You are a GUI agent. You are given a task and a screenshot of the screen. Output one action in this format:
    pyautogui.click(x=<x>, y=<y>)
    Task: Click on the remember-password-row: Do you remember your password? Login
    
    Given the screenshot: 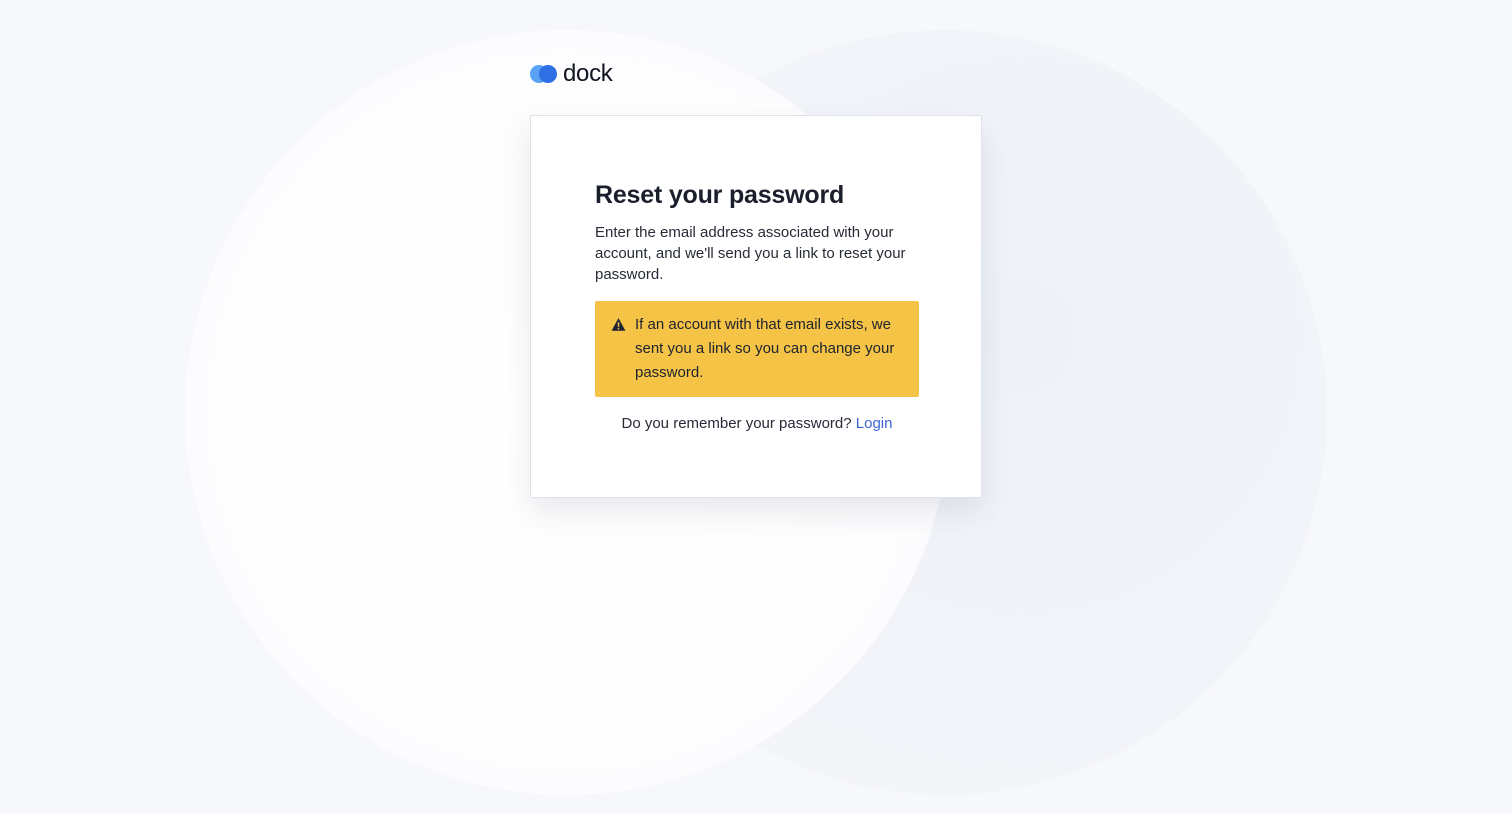 What is the action you would take?
    pyautogui.click(x=757, y=424)
    